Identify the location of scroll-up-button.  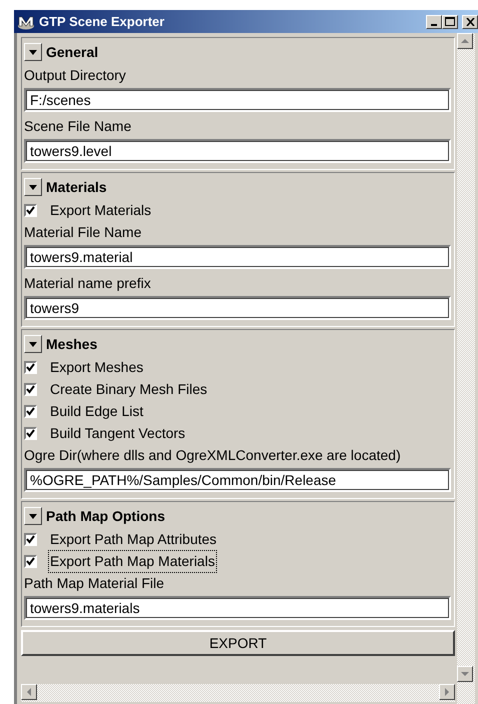
(465, 41).